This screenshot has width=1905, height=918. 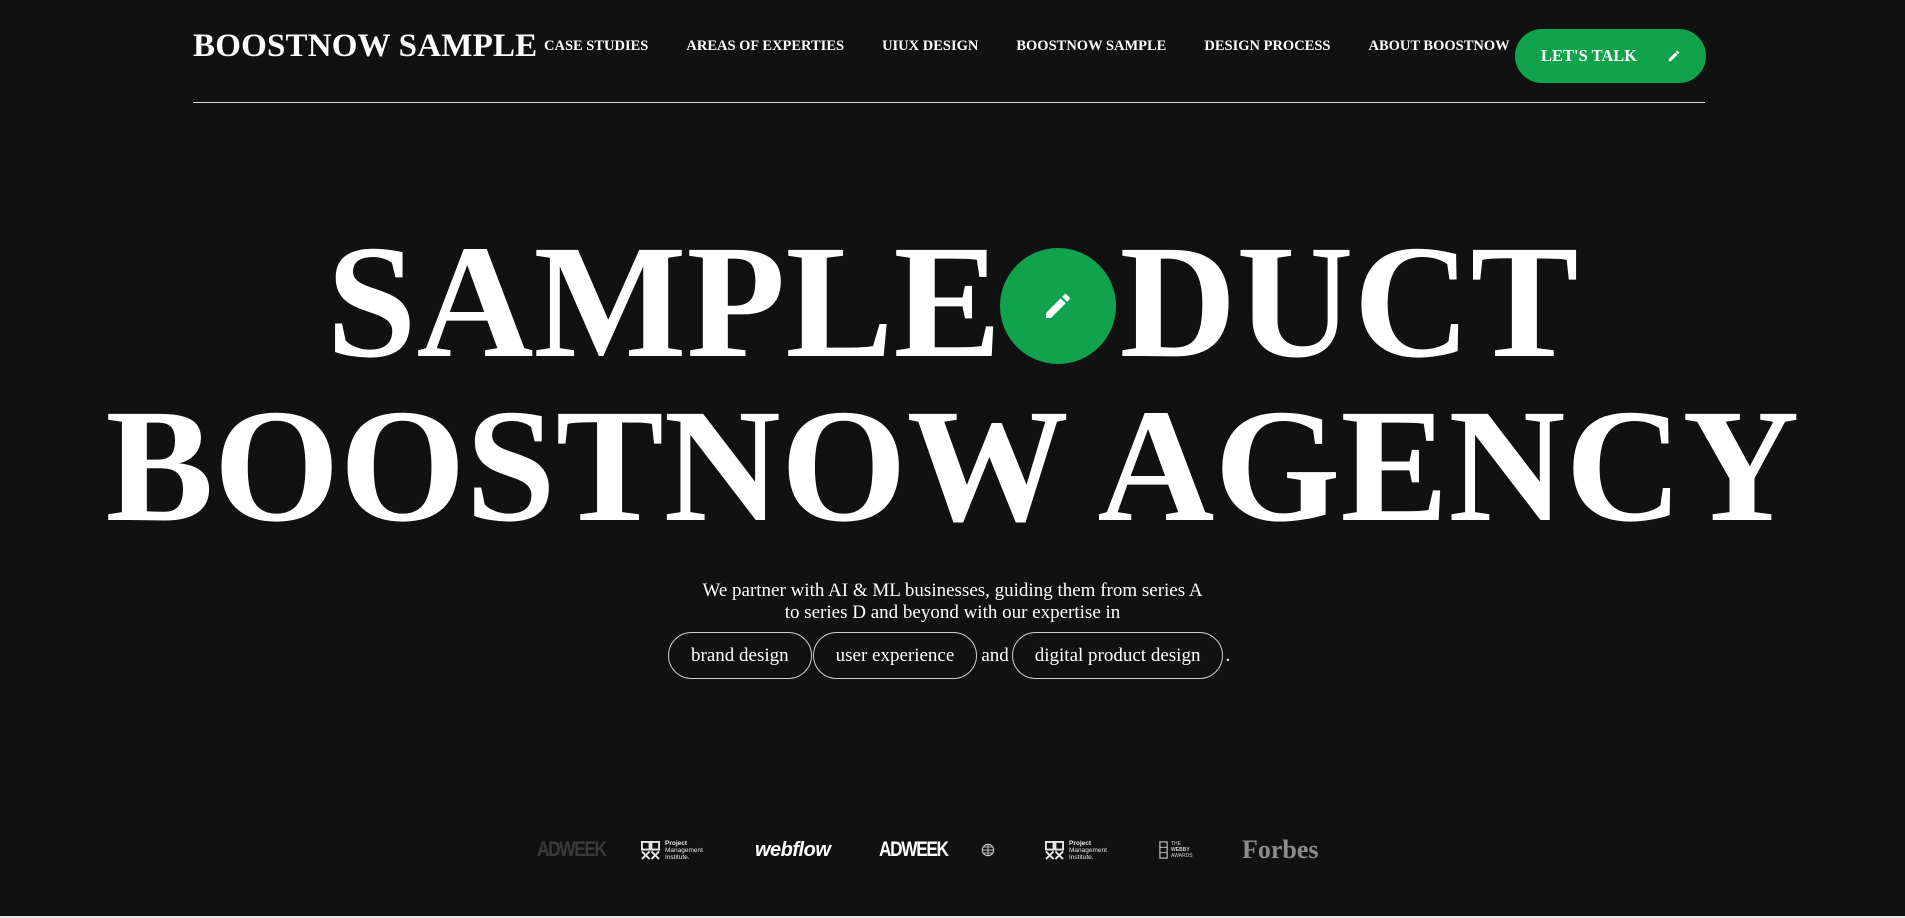 What do you see at coordinates (1589, 55) in the screenshot?
I see `lets-talk-label: LET'S TALK` at bounding box center [1589, 55].